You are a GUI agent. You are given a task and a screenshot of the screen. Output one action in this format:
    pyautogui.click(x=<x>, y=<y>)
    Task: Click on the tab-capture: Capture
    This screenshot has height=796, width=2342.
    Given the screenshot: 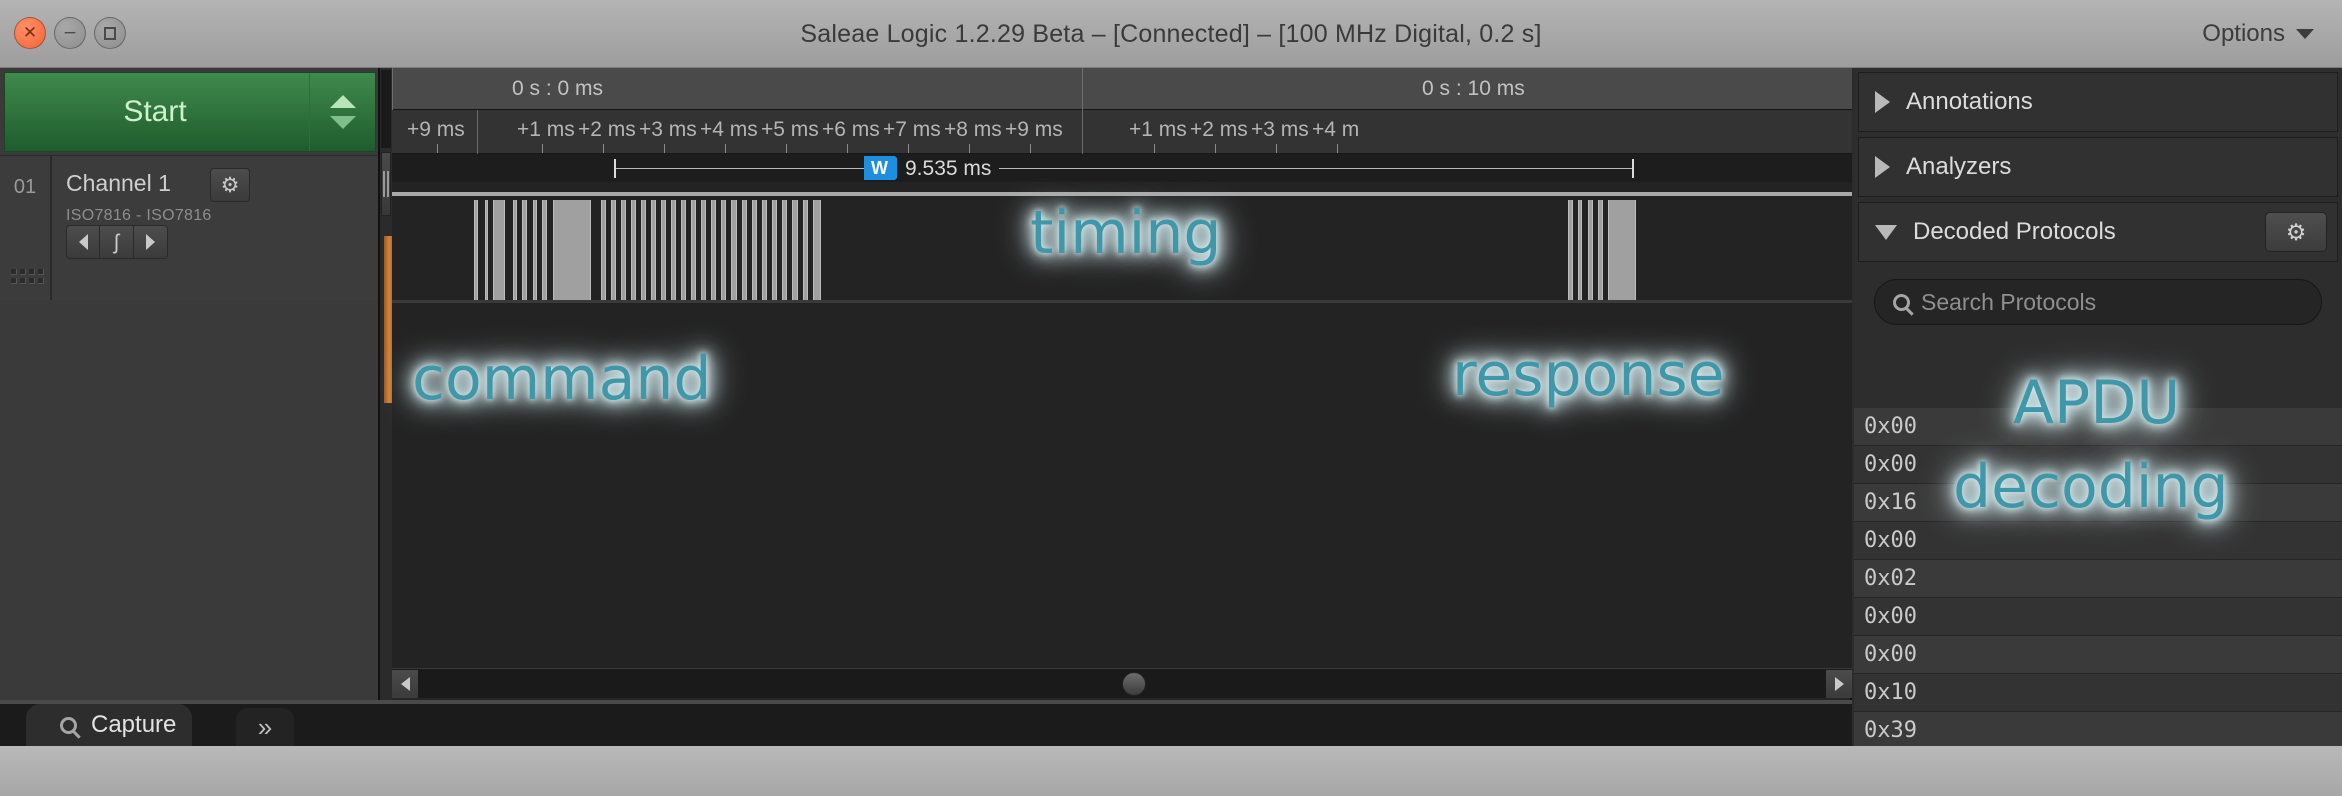 What is the action you would take?
    pyautogui.click(x=109, y=725)
    